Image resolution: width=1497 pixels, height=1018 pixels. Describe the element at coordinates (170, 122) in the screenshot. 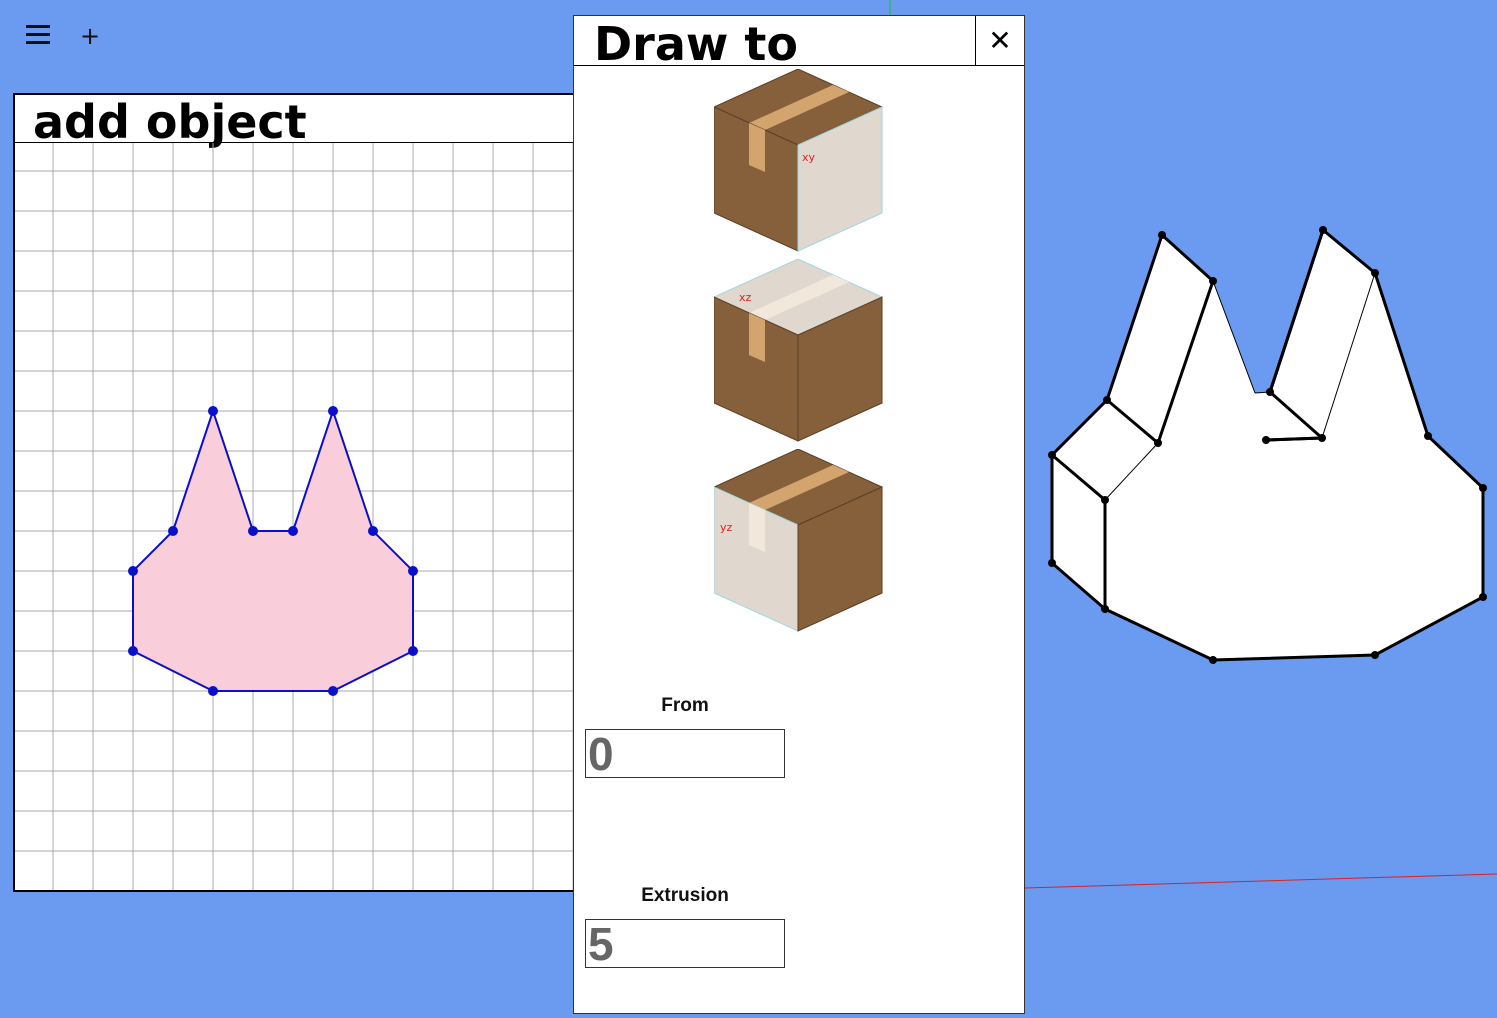

I see `panel-title: add object` at that location.